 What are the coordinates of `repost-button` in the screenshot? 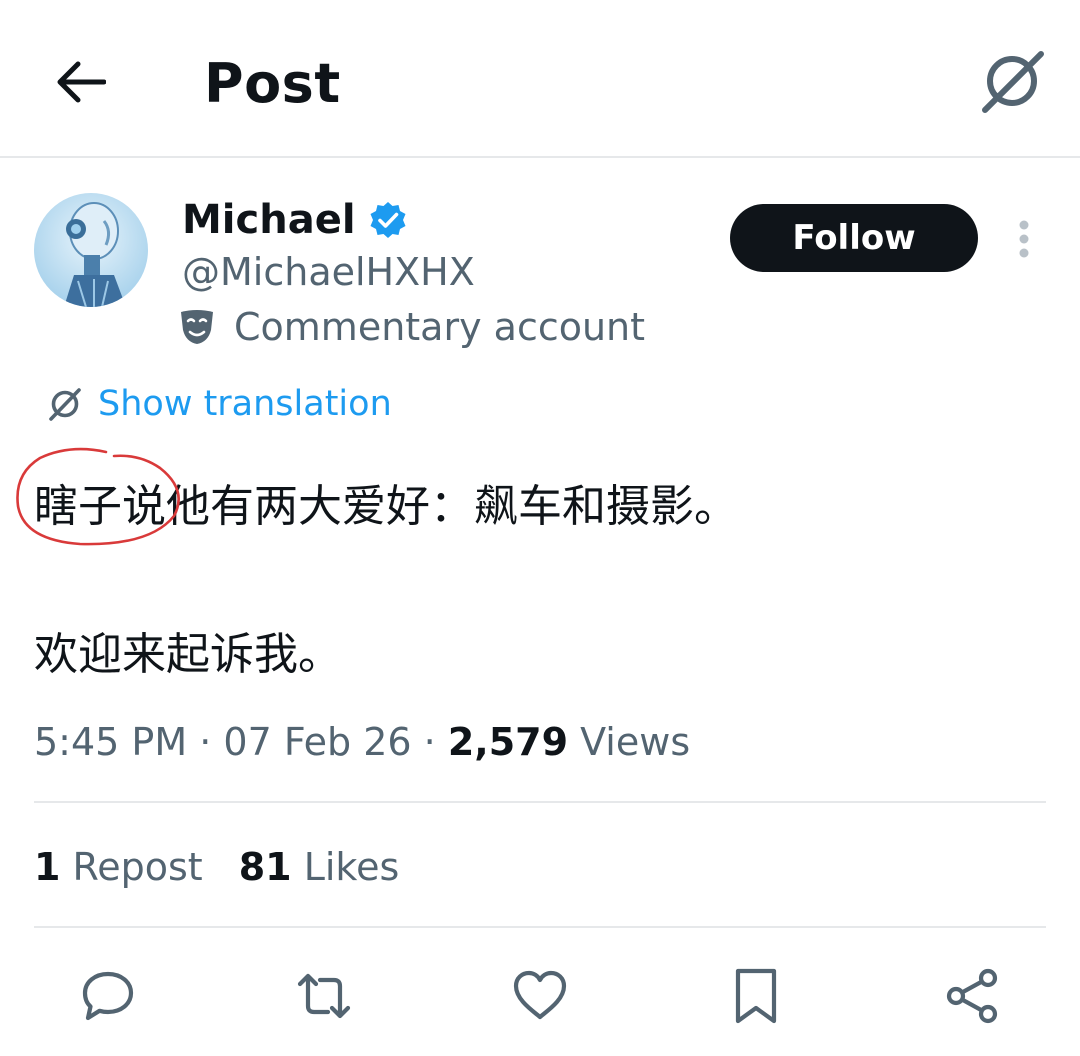 It's located at (324, 996).